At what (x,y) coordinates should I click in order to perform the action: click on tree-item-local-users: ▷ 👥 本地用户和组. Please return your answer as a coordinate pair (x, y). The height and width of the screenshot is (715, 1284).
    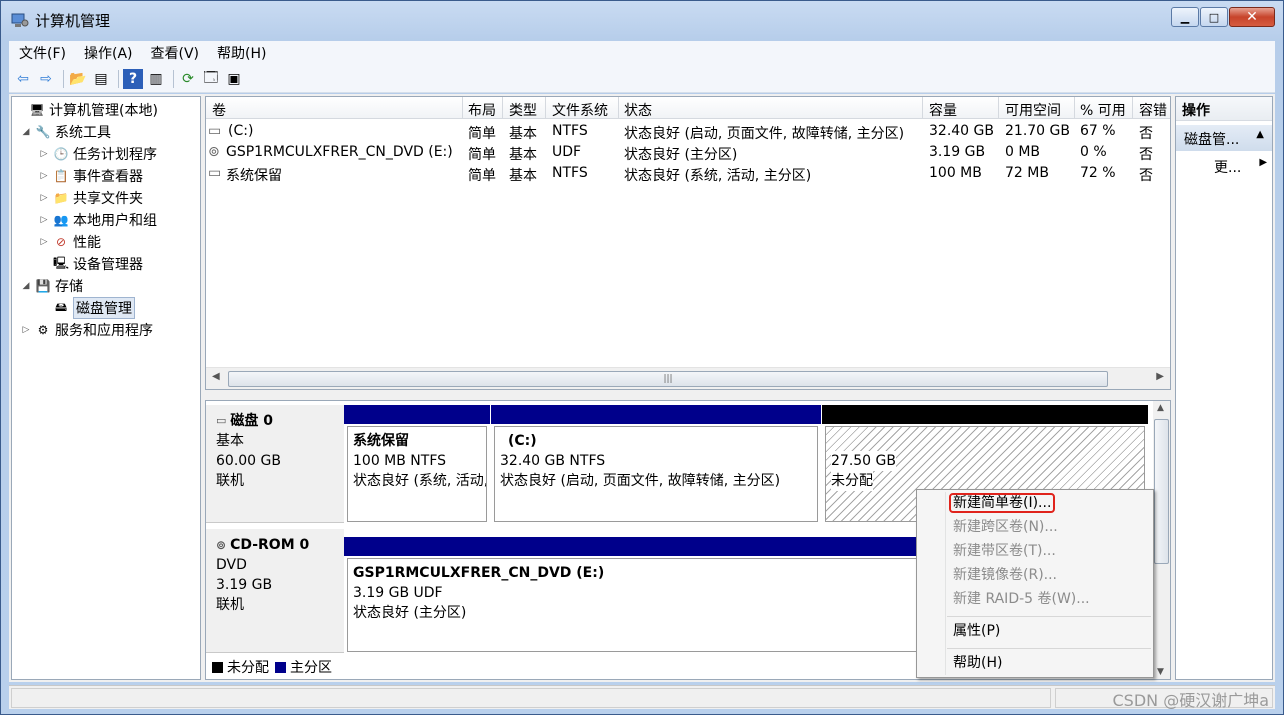
    Looking at the image, I should click on (97, 220).